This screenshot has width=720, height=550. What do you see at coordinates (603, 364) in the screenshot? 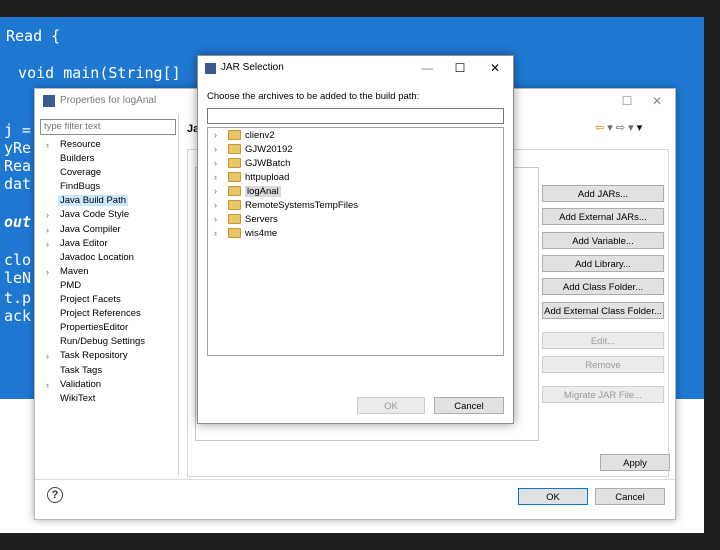
I see `remove-button: Remove` at bounding box center [603, 364].